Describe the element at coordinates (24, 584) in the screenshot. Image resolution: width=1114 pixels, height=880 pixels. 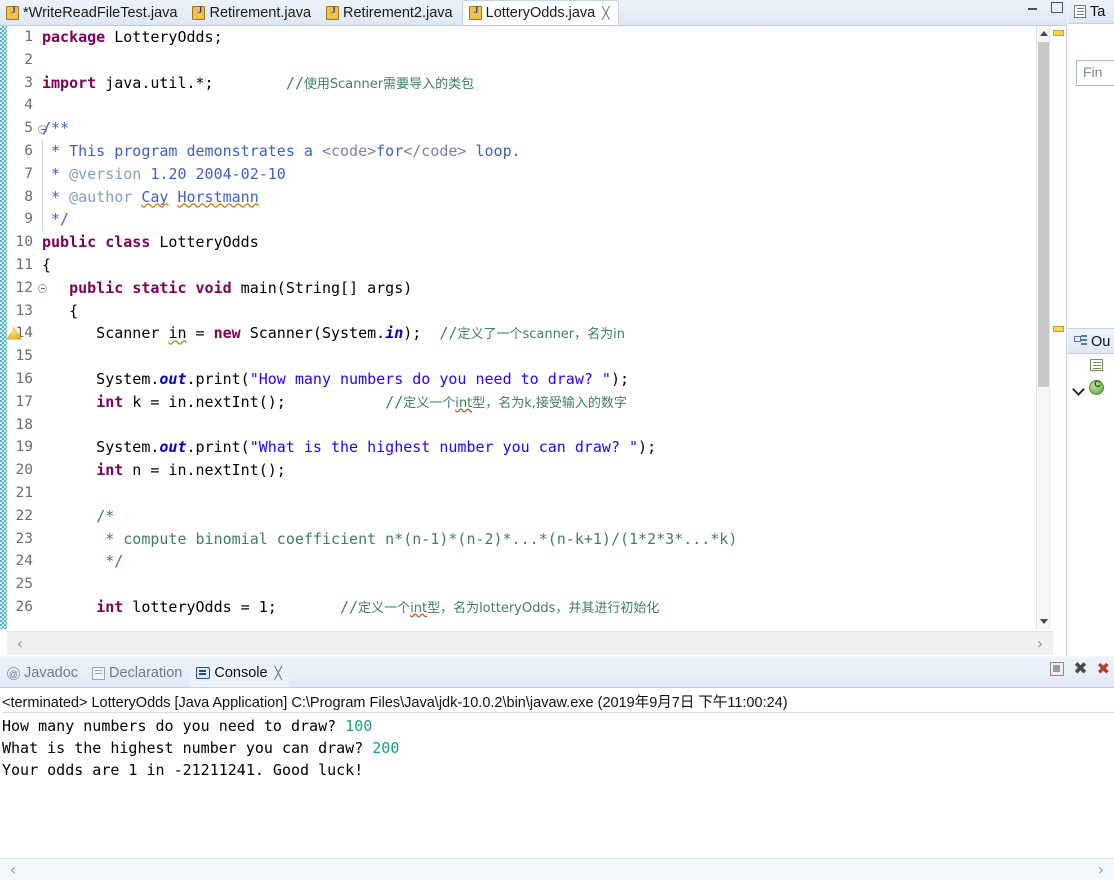
I see `line-number: 25` at that location.